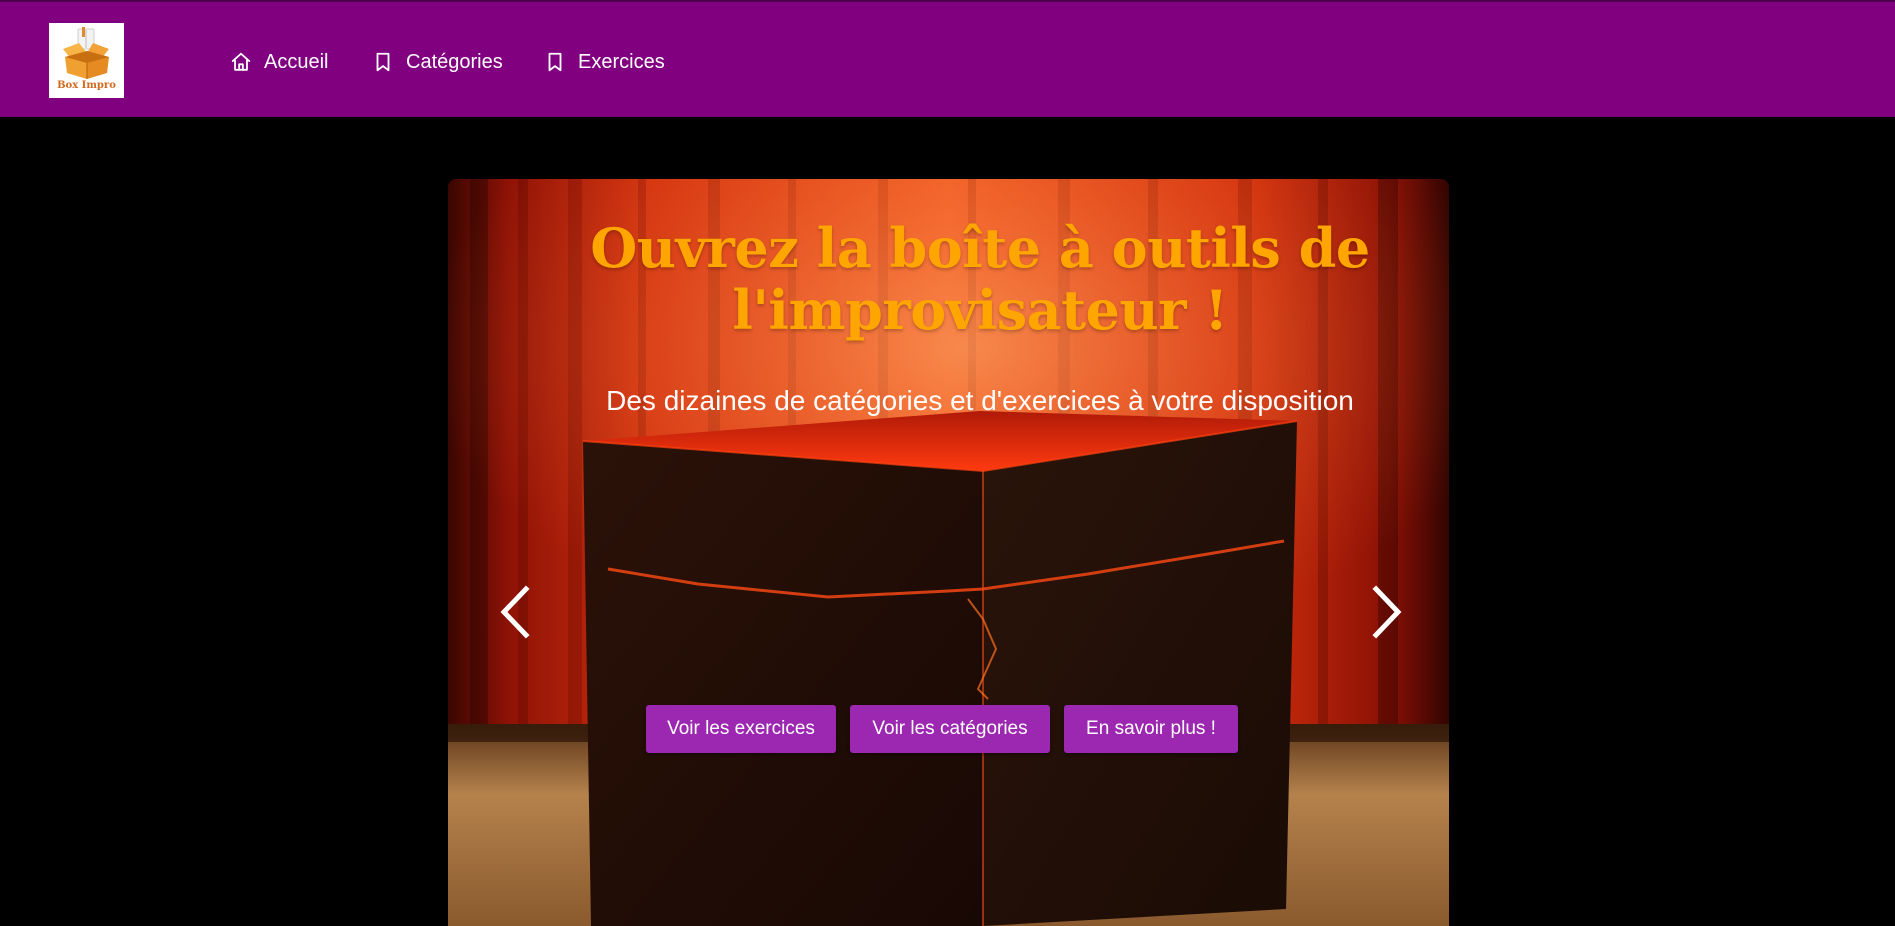 The width and height of the screenshot is (1895, 926). I want to click on nav-label-accueil: Accueil, so click(296, 61).